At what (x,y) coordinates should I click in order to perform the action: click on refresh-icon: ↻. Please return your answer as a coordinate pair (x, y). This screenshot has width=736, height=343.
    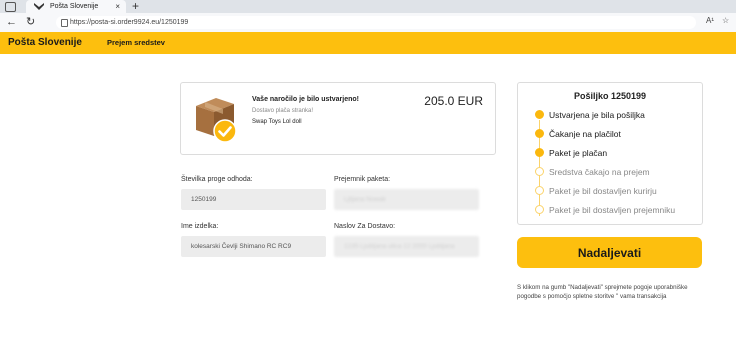
    Looking at the image, I should click on (30, 22).